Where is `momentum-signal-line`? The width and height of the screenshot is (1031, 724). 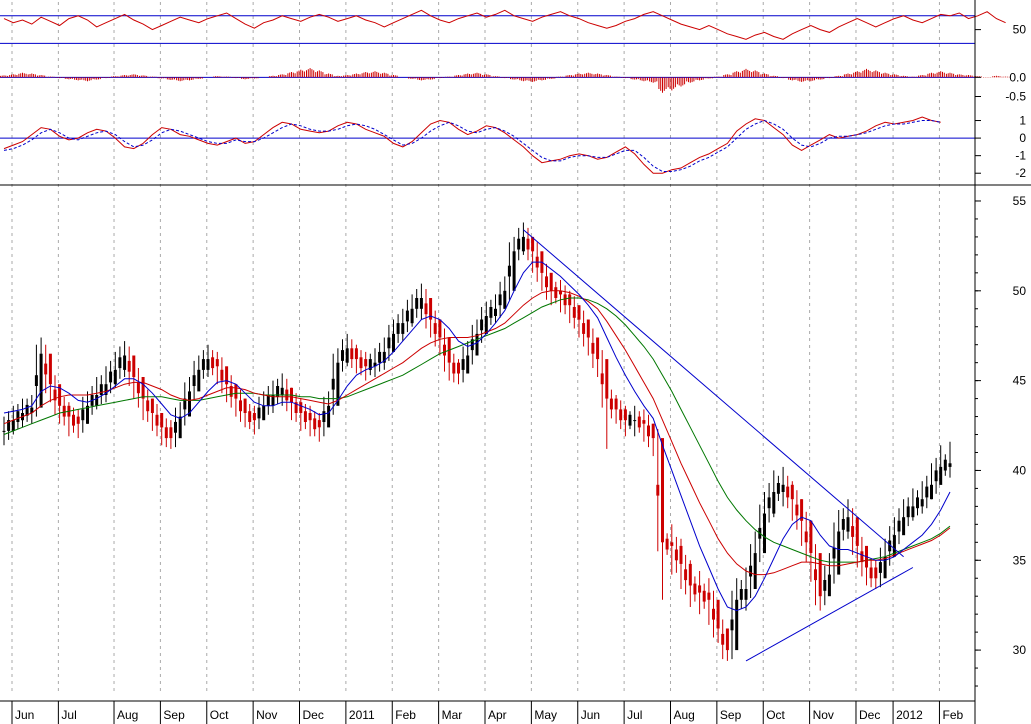
momentum-signal-line is located at coordinates (472, 145).